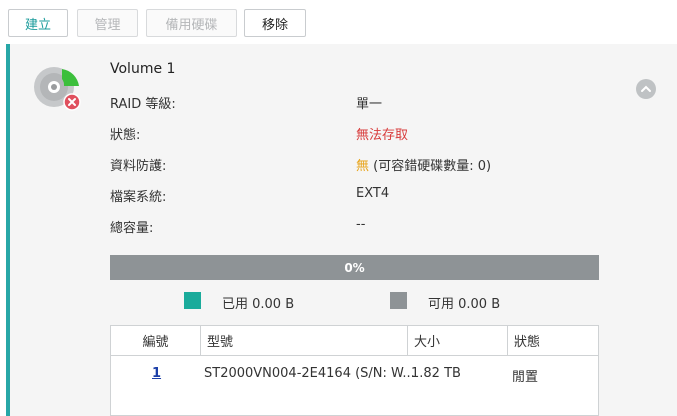 This screenshot has width=677, height=416. I want to click on usage-percent: 0%, so click(354, 267).